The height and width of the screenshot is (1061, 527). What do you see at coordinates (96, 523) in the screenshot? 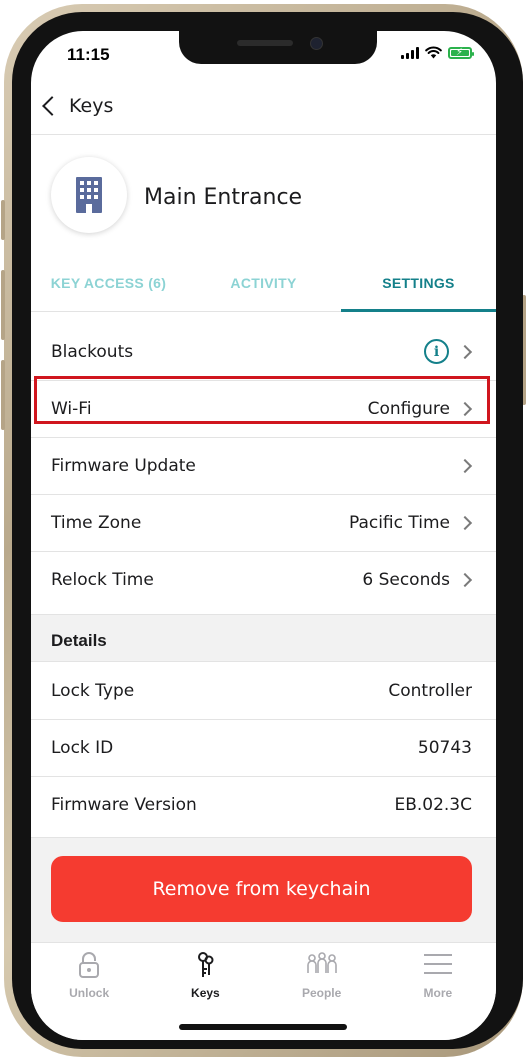
I see `row-label: Time Zone` at bounding box center [96, 523].